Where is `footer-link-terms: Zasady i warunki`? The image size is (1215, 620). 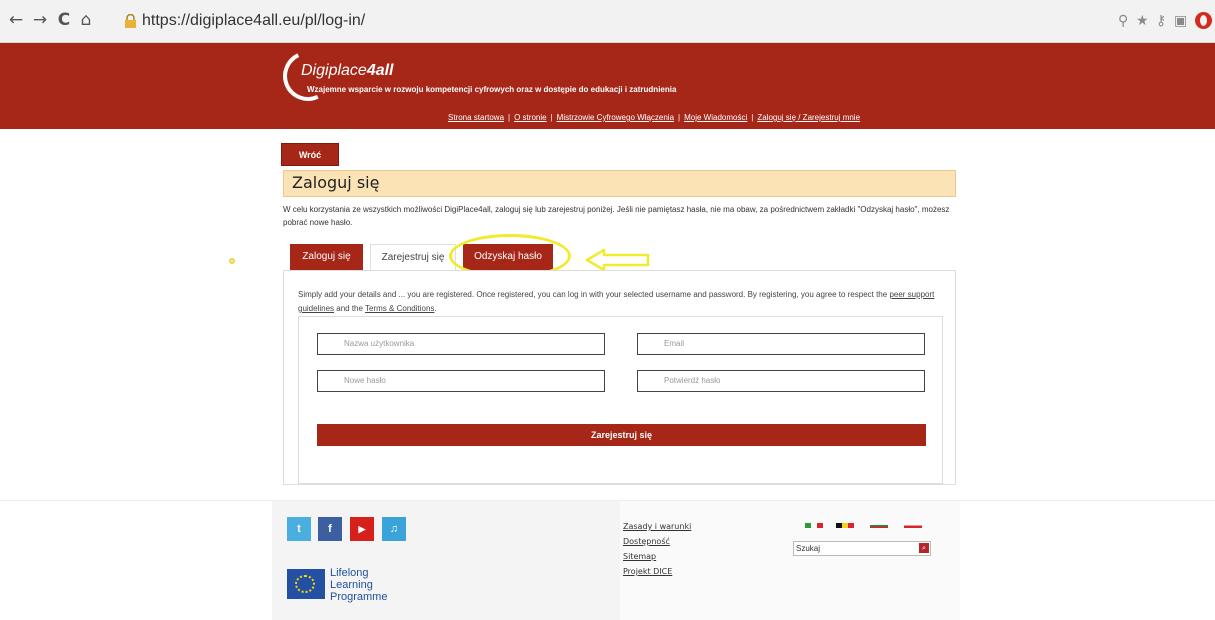
footer-link-terms: Zasady i warunki is located at coordinates (657, 526).